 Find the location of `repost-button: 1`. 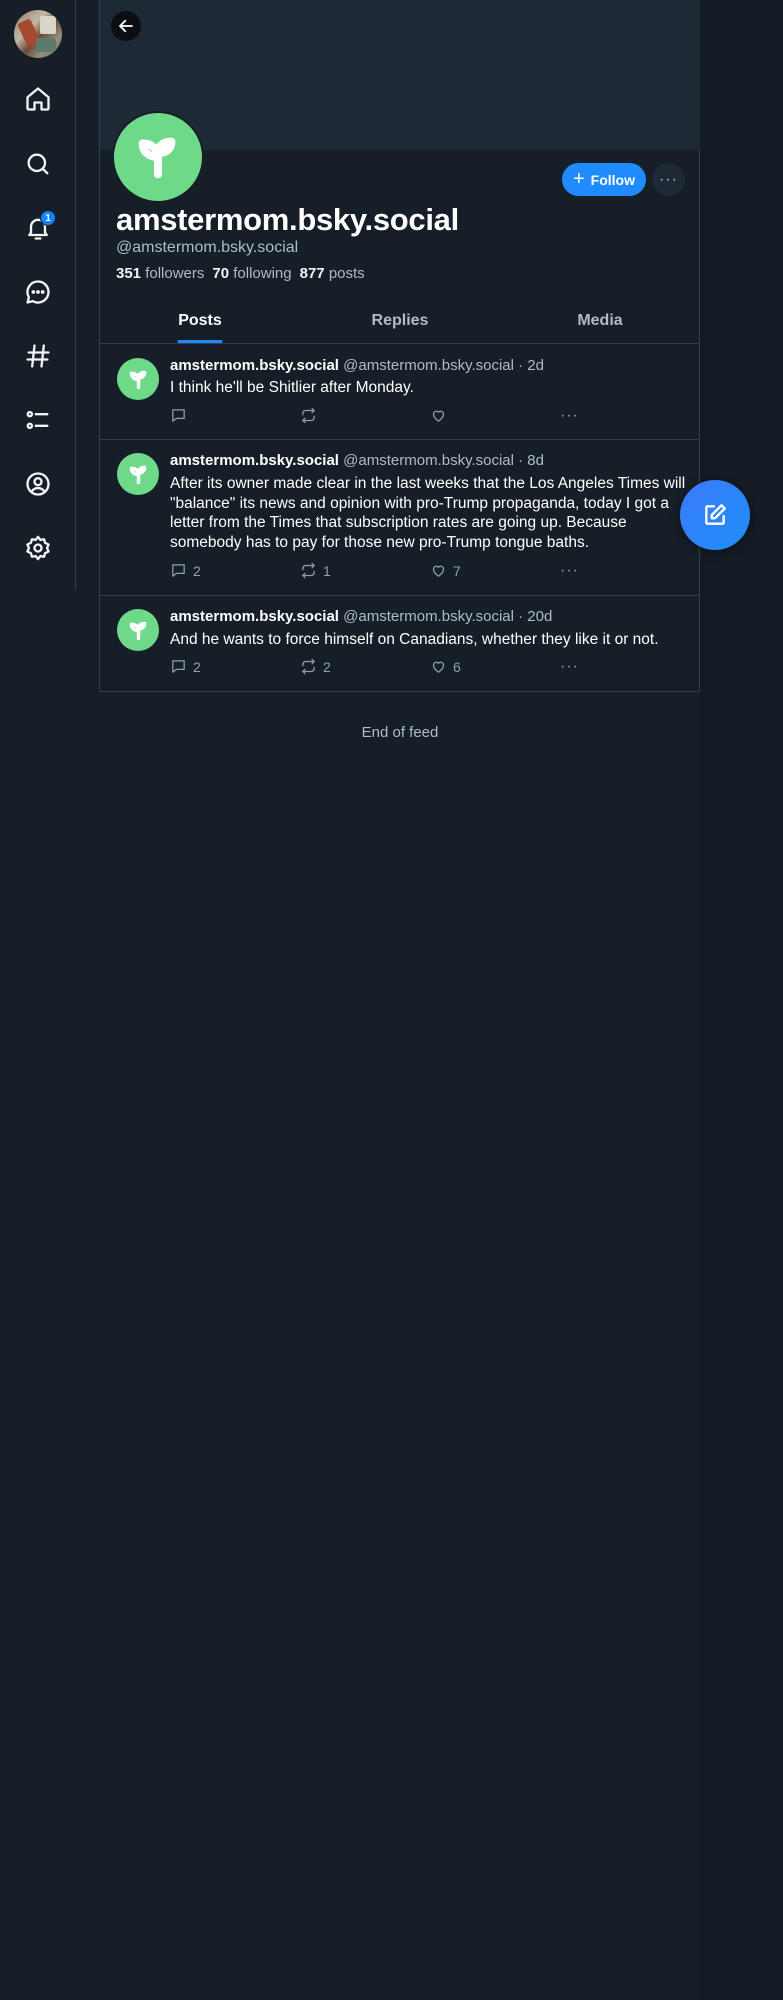

repost-button: 1 is located at coordinates (315, 570).